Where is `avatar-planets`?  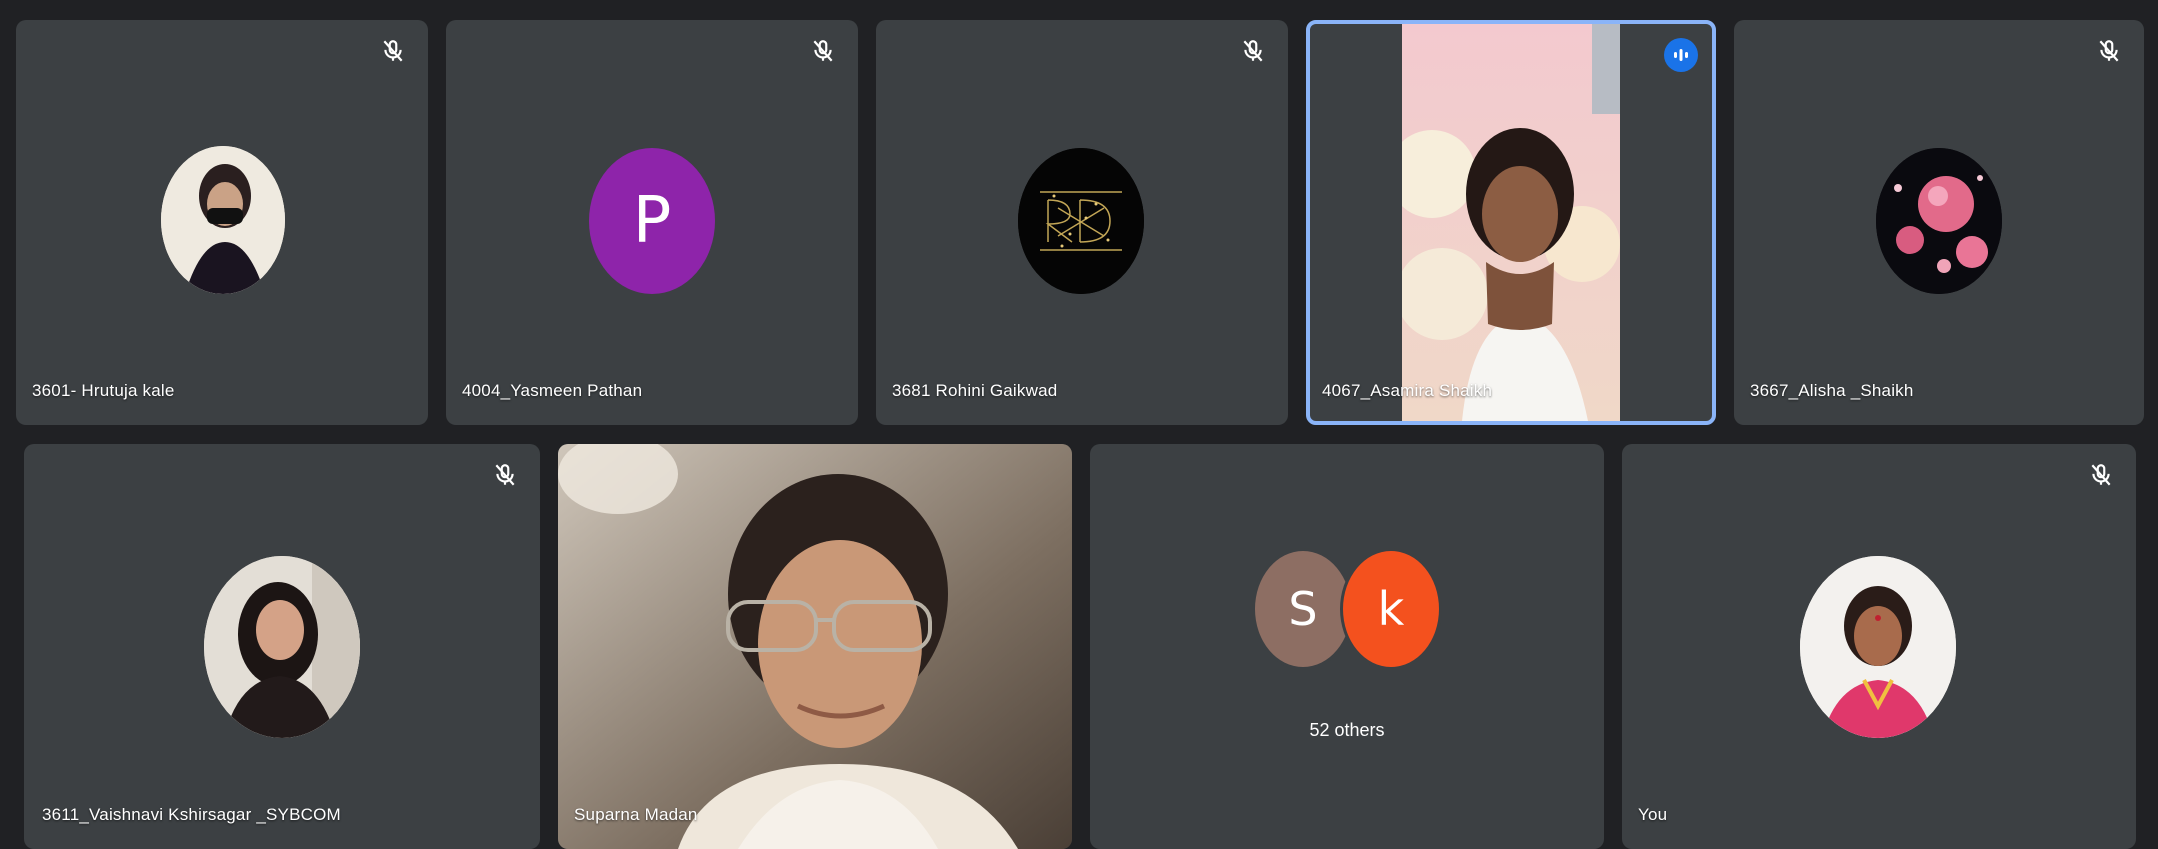 avatar-planets is located at coordinates (1939, 221).